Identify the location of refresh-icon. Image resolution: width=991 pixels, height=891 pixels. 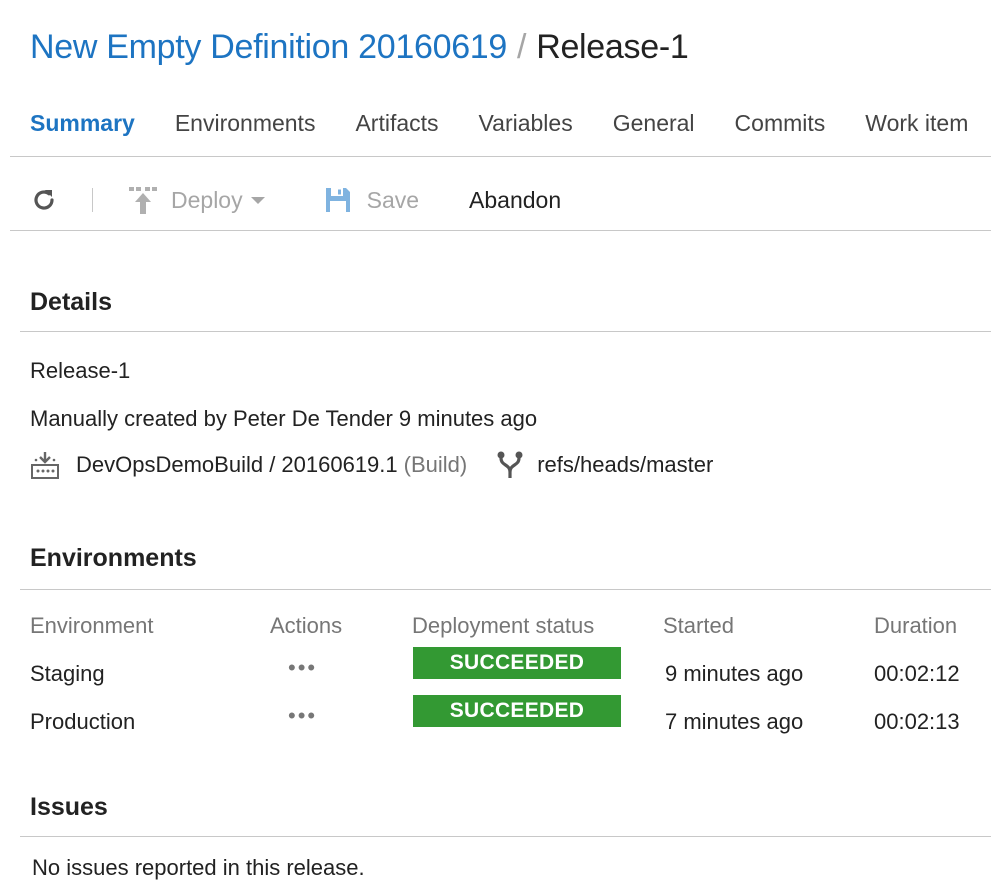
(44, 200).